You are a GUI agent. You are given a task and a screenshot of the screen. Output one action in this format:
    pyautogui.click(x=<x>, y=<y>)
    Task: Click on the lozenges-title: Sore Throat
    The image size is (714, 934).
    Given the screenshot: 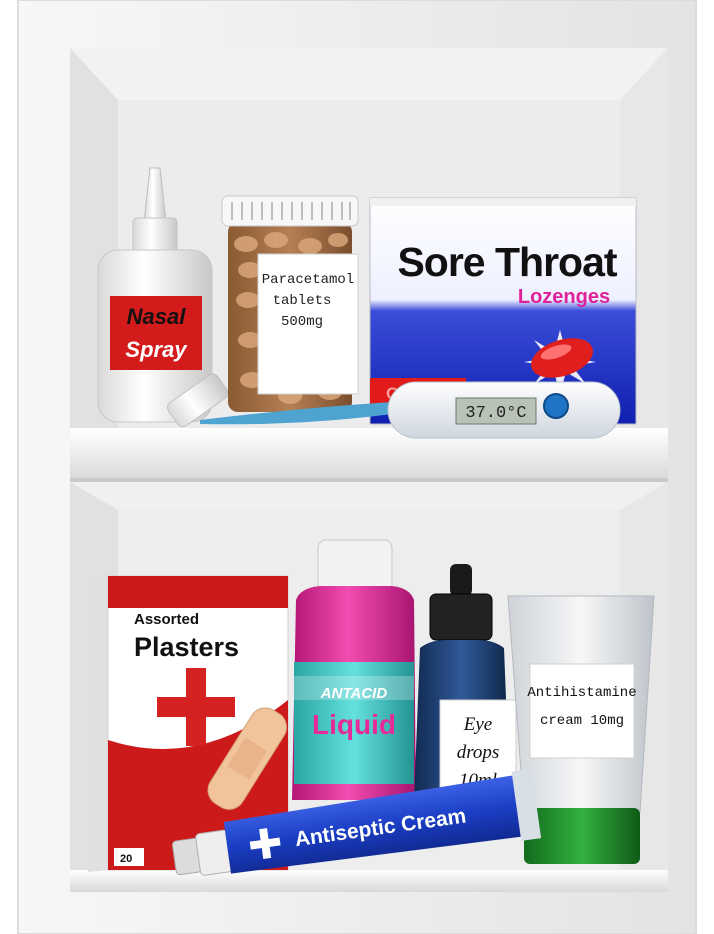 What is the action you would take?
    pyautogui.click(x=507, y=262)
    